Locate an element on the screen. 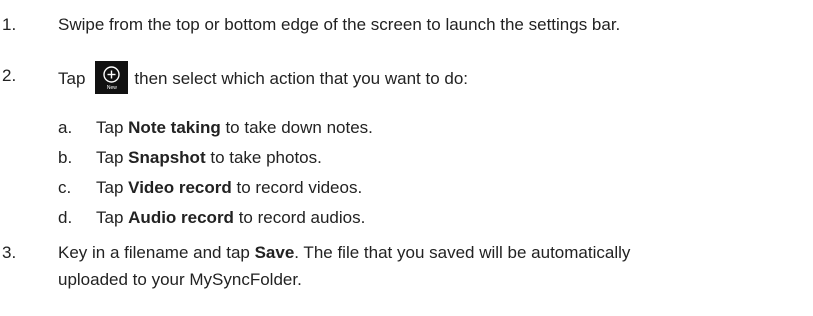 The height and width of the screenshot is (316, 813). substep-post: to take down notes. is located at coordinates (299, 127).